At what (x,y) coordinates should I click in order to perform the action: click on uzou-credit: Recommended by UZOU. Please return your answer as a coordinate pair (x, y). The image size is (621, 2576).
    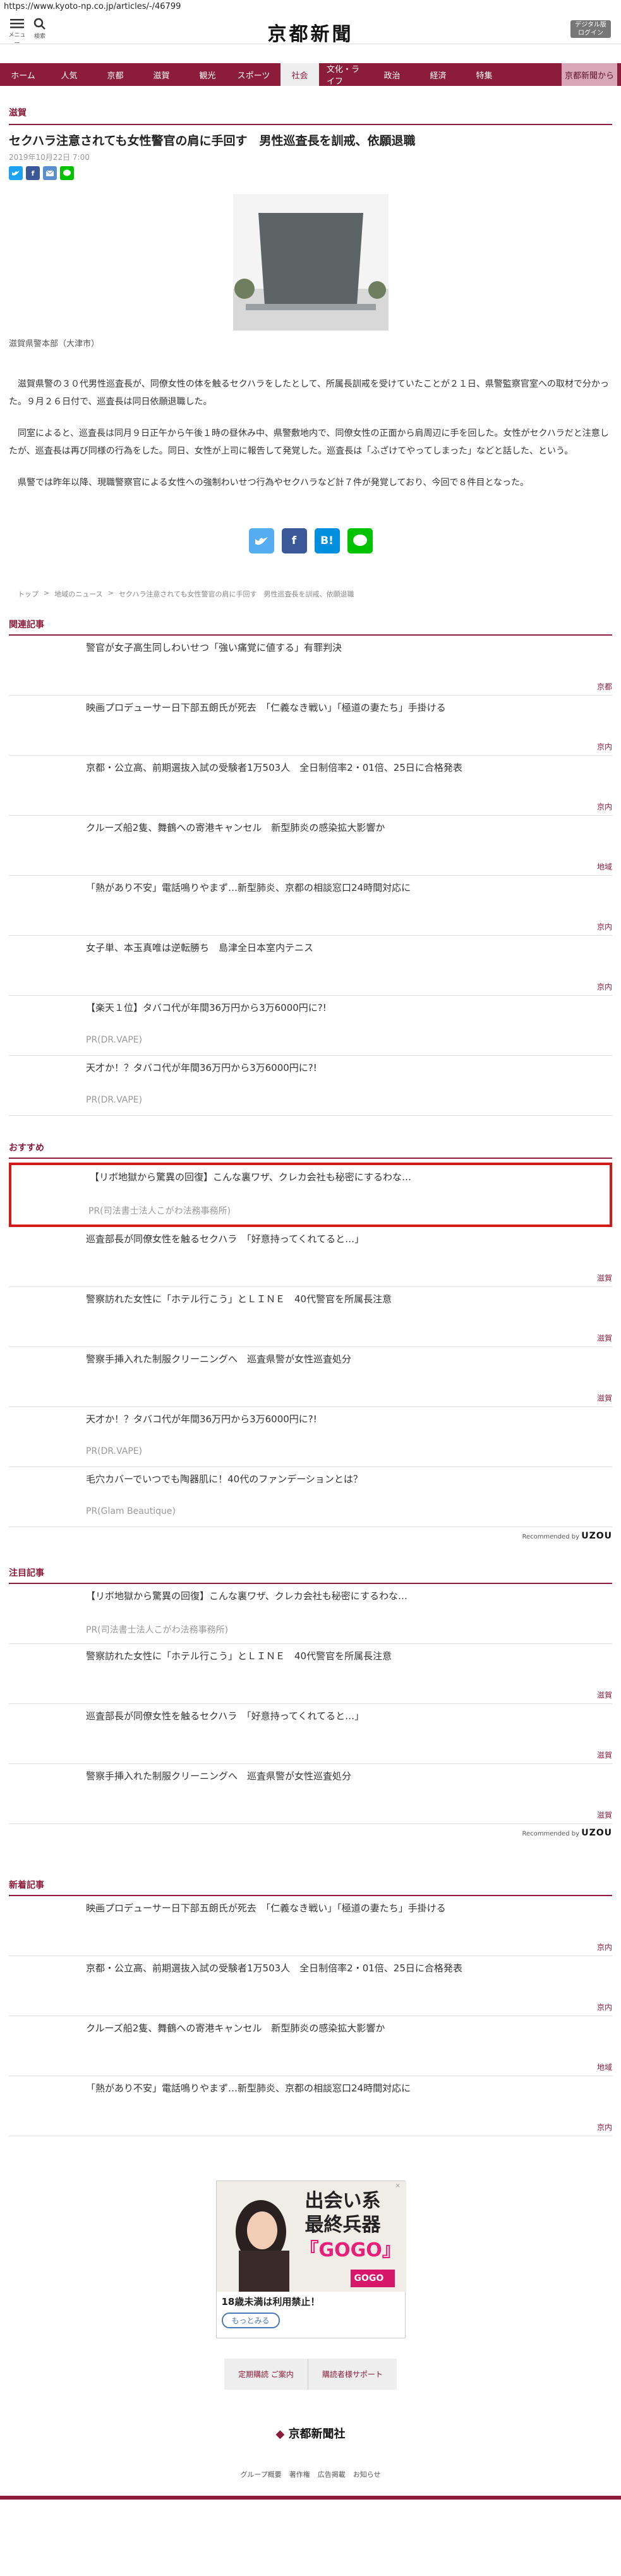
    Looking at the image, I should click on (310, 1536).